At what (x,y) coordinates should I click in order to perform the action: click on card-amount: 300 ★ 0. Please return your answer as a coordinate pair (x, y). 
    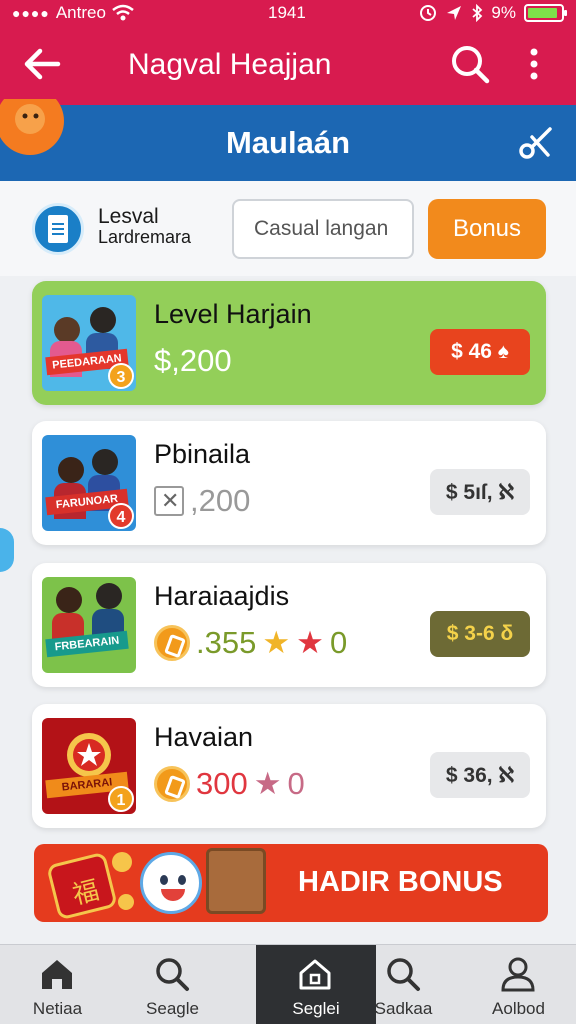
    Looking at the image, I should click on (229, 784).